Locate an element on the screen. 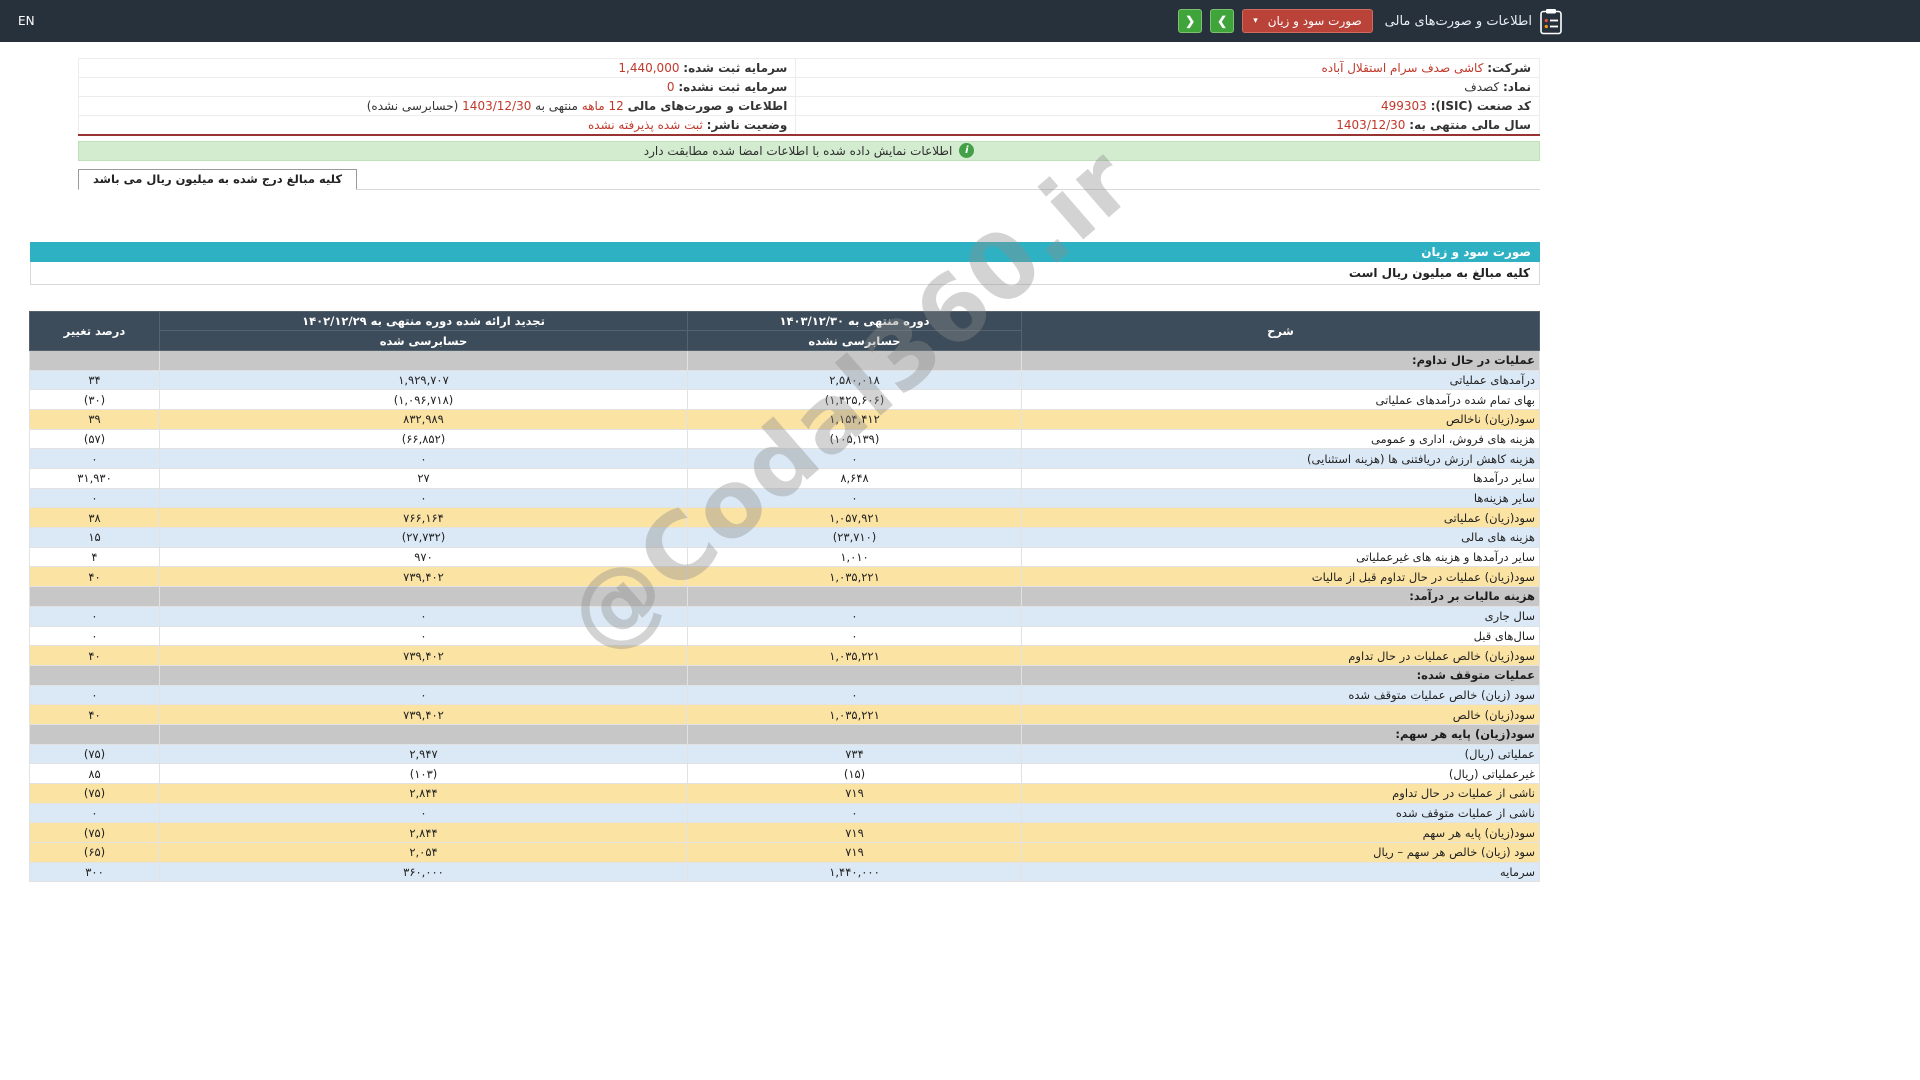 The image size is (1920, 1080). language-toggle: EN is located at coordinates (26, 21).